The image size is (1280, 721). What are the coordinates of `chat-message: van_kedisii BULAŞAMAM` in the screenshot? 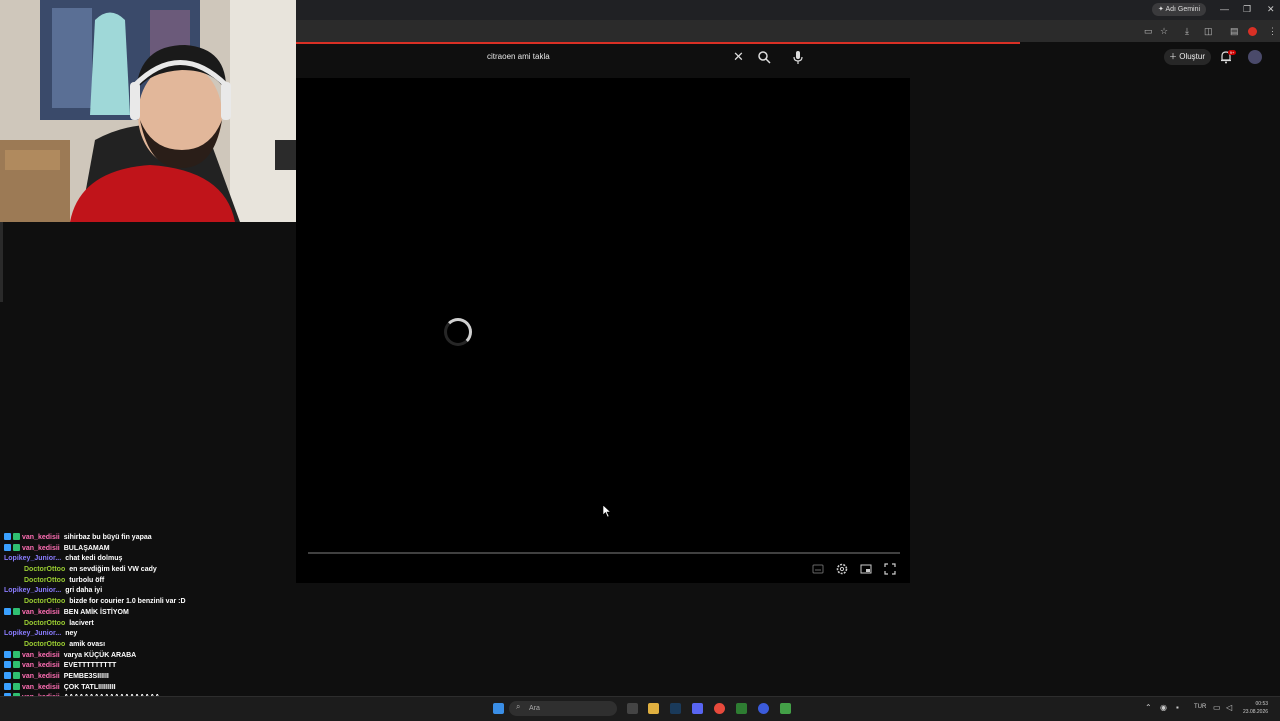 It's located at (154, 549).